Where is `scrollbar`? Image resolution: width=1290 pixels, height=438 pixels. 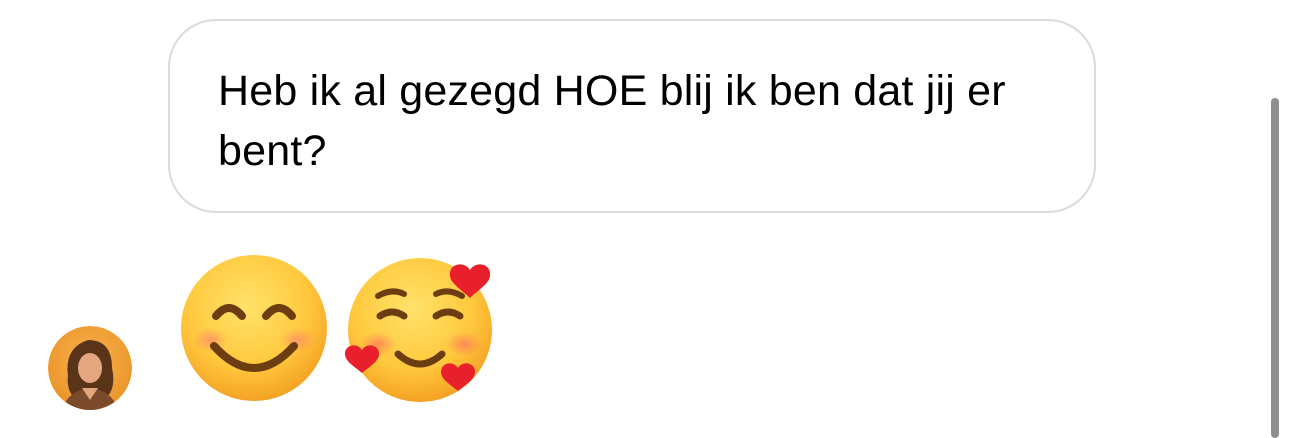
scrollbar is located at coordinates (1275, 268).